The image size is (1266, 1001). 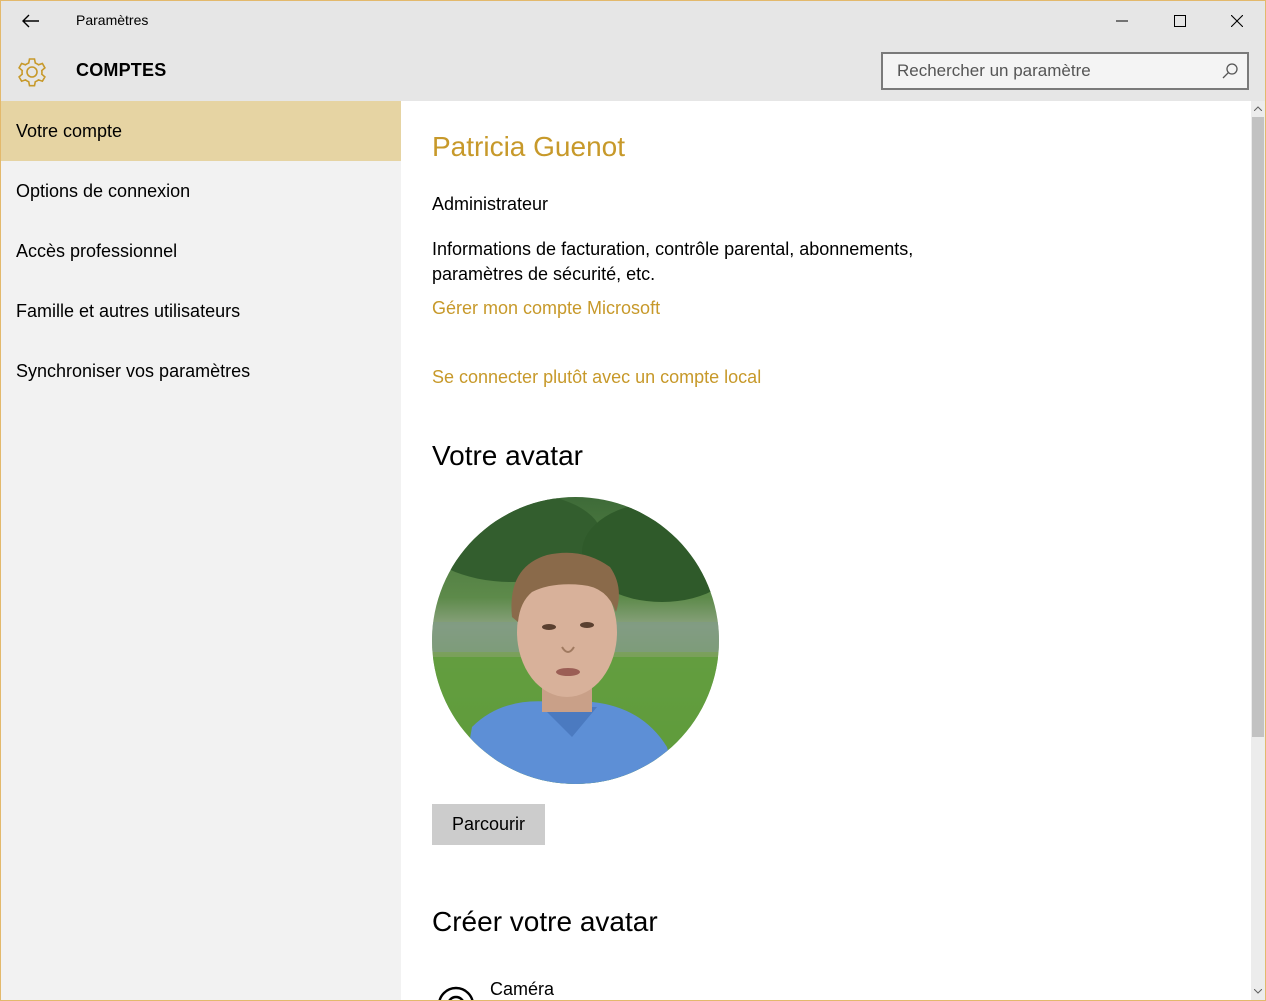 What do you see at coordinates (128, 310) in the screenshot?
I see `sidebar-item-label: Famille et autres utilisateurs` at bounding box center [128, 310].